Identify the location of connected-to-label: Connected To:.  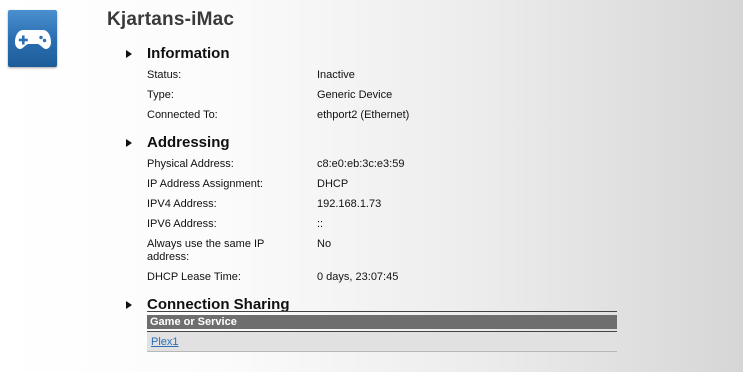
(182, 115).